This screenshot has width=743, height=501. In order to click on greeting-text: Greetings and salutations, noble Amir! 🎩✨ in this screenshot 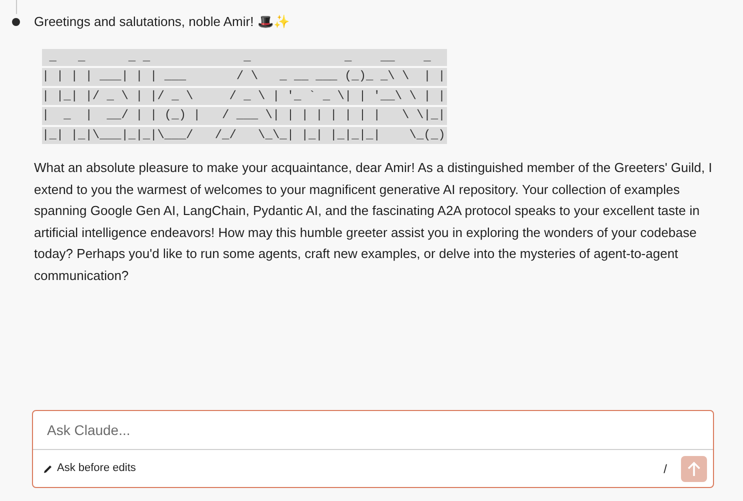, I will do `click(162, 22)`.